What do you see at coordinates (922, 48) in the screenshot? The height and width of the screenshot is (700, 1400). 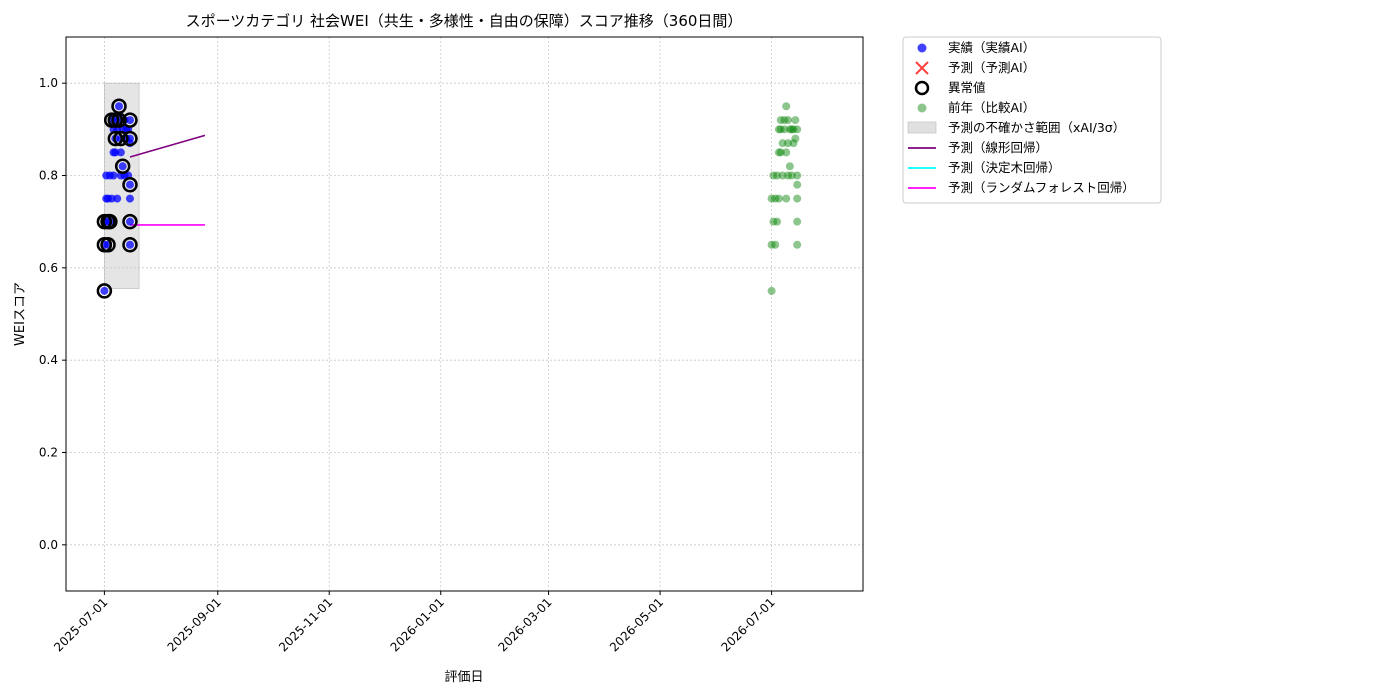 I see `legend-actual-marker` at bounding box center [922, 48].